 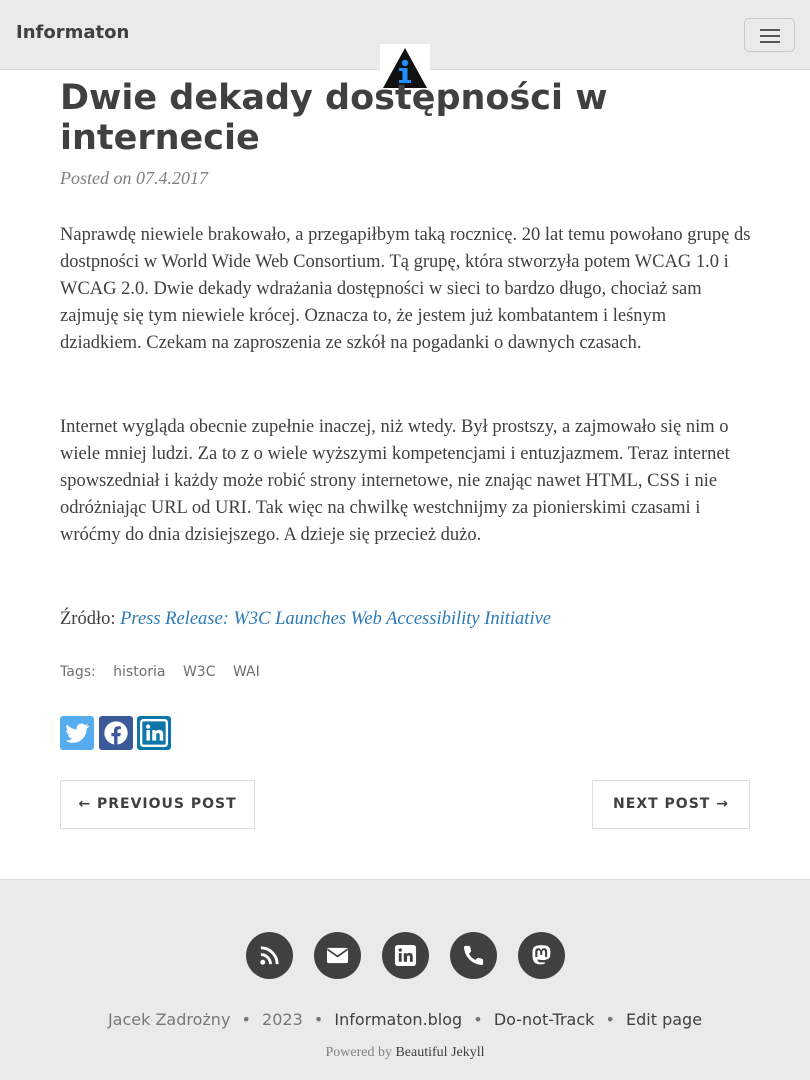 I want to click on footer-powered-by: Powered by Beautiful Jekyll, so click(x=405, y=1053).